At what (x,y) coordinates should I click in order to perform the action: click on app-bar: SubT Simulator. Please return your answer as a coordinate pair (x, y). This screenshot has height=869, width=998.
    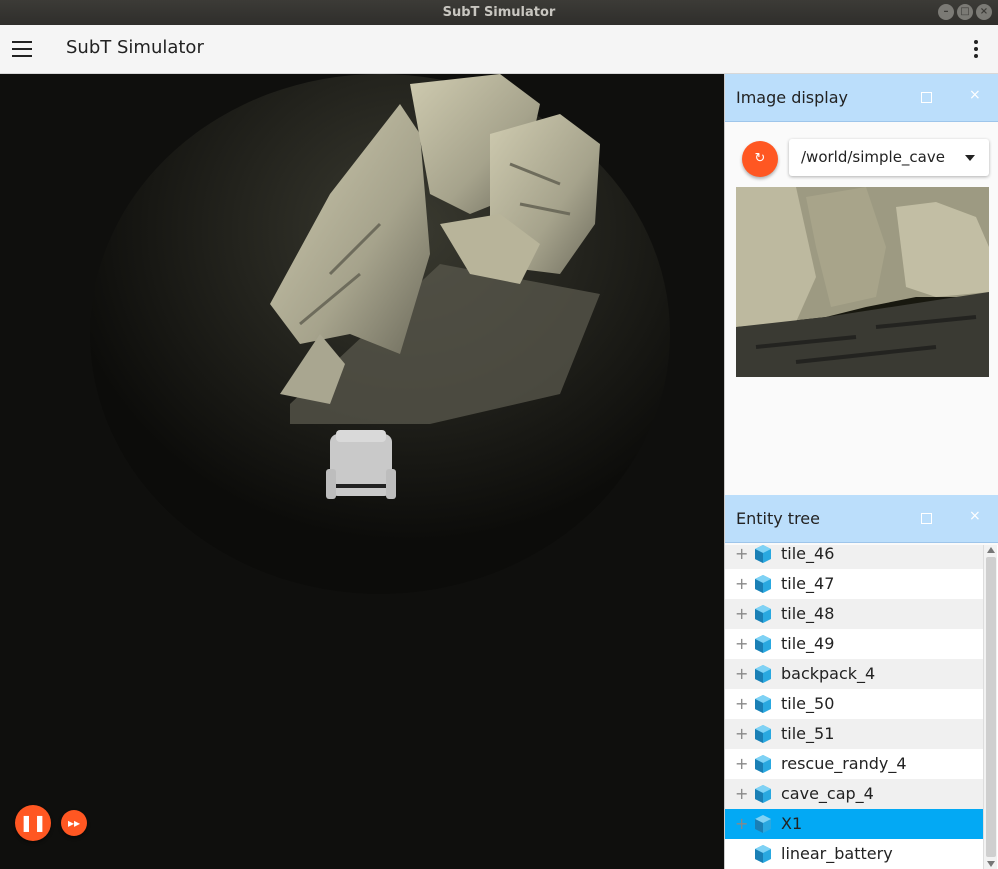
    Looking at the image, I should click on (499, 49).